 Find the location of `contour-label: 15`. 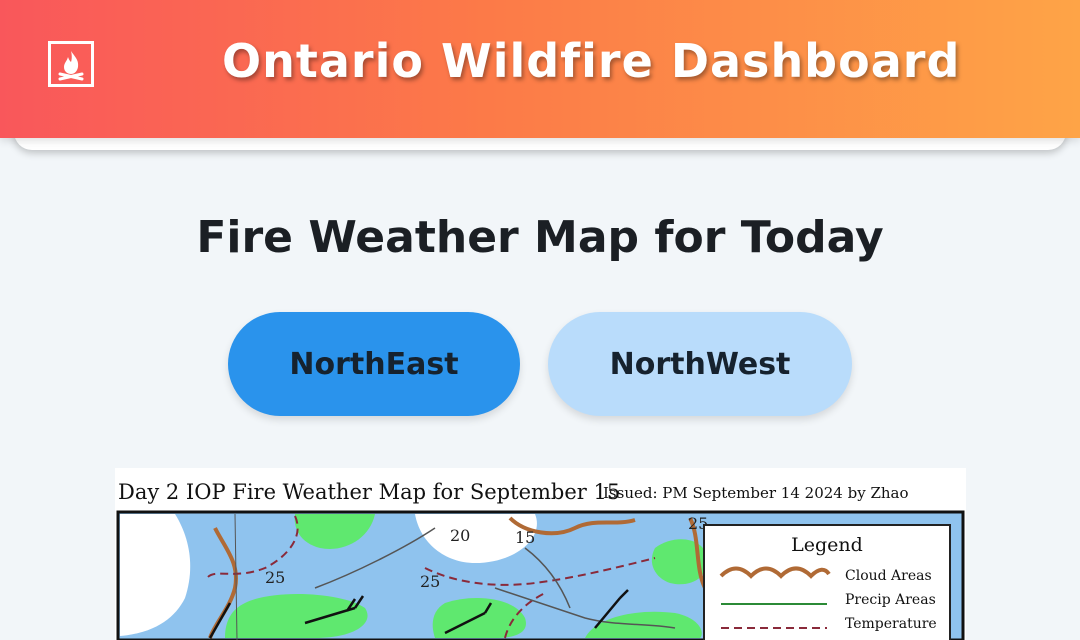

contour-label: 15 is located at coordinates (525, 537).